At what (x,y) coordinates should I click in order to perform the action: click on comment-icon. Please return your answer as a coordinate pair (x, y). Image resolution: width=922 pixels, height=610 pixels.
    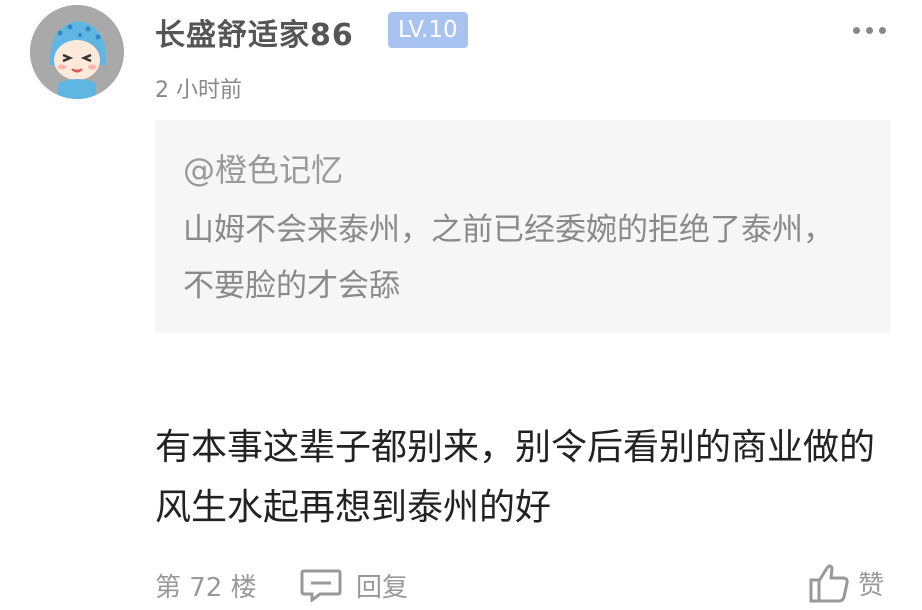
    Looking at the image, I should click on (321, 585).